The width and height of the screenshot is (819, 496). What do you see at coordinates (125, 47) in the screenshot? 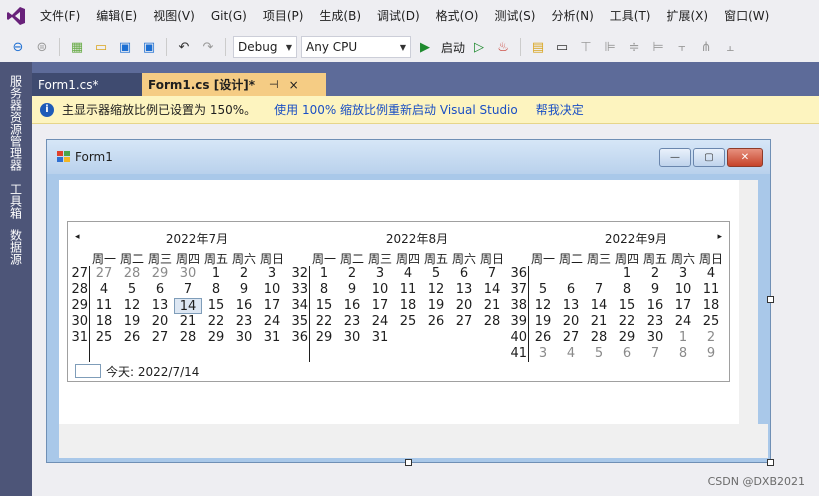
I see `save-icon: ▣` at bounding box center [125, 47].